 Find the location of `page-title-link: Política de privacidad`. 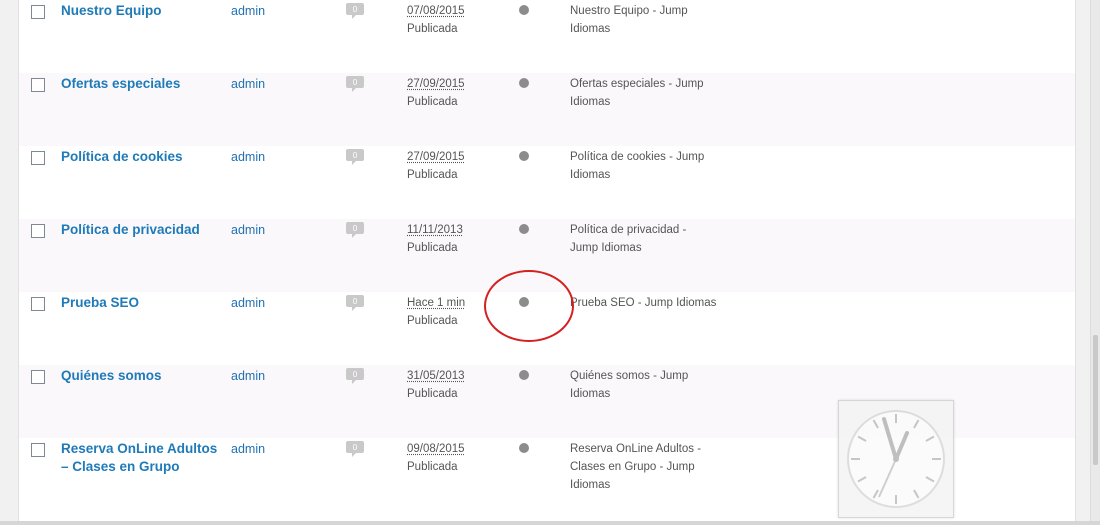

page-title-link: Política de privacidad is located at coordinates (141, 230).